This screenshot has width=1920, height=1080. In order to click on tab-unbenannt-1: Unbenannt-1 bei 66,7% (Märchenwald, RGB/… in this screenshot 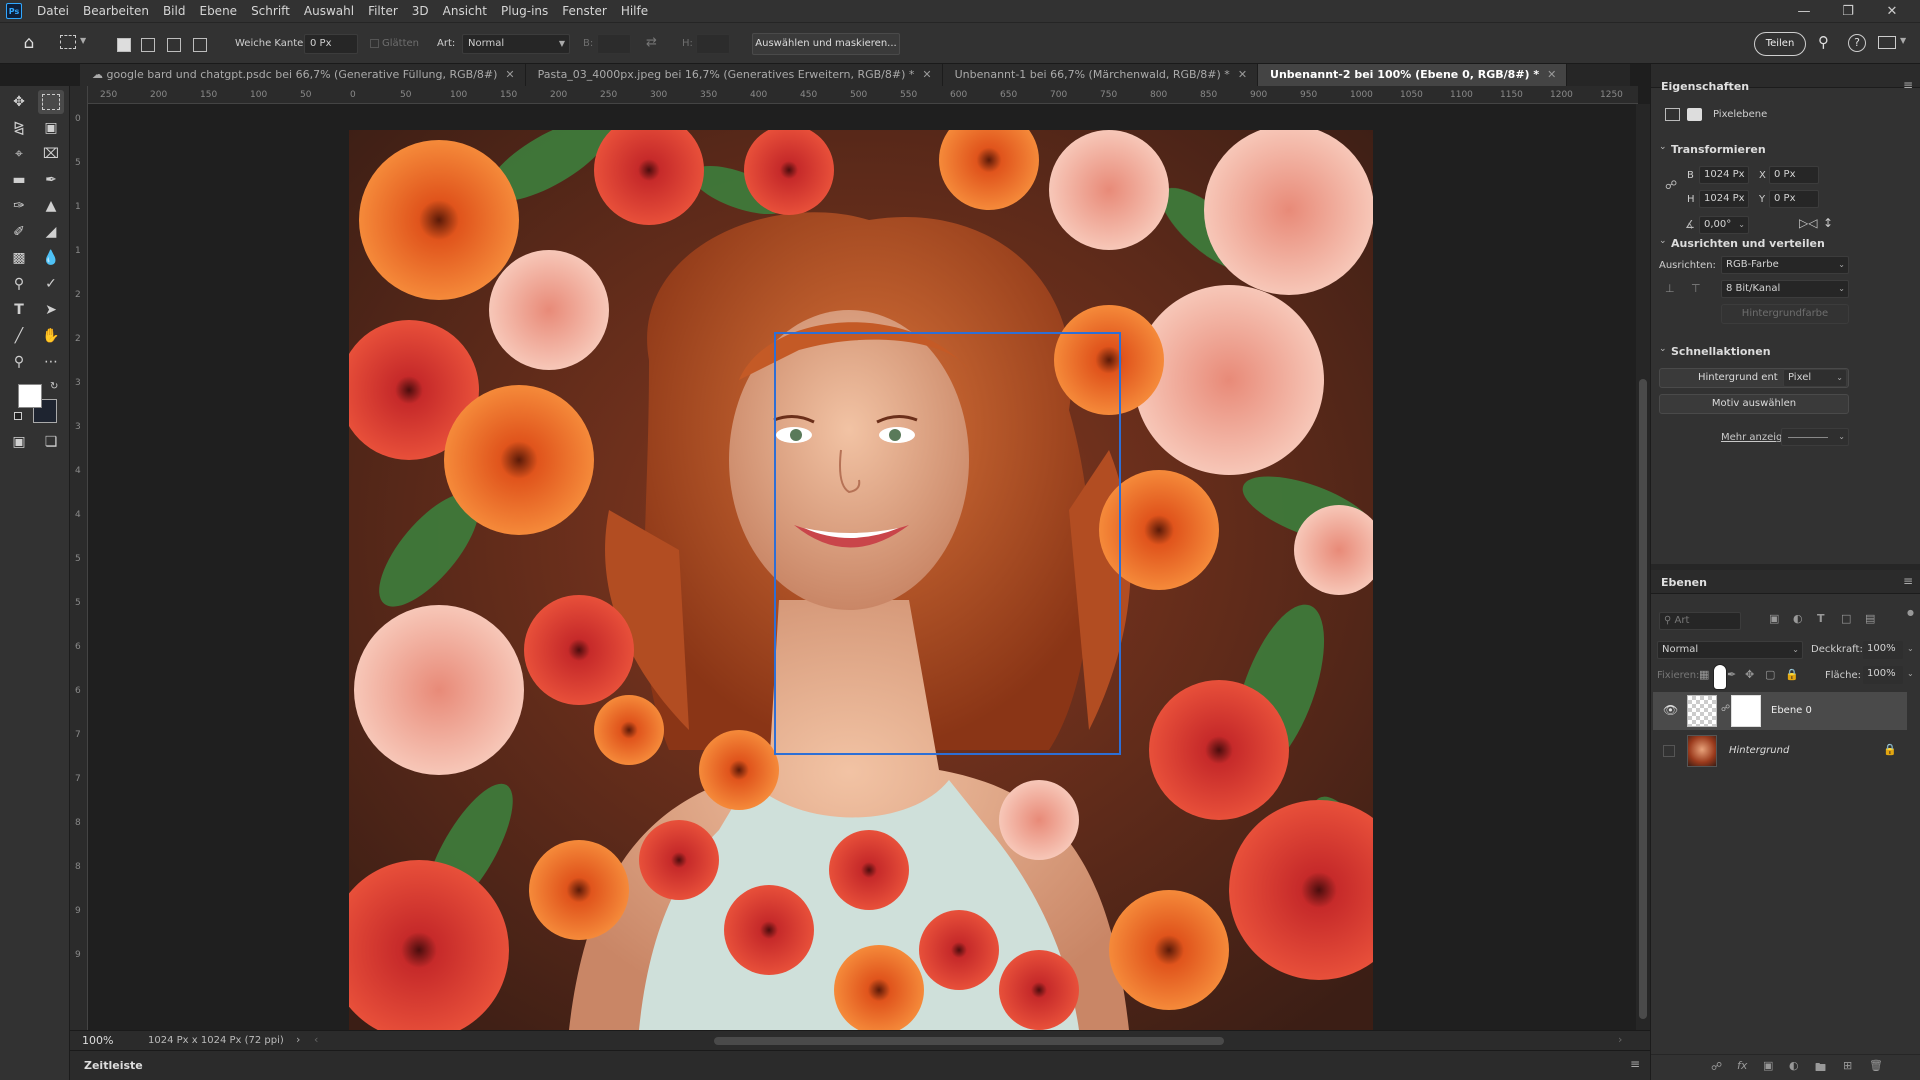, I will do `click(1100, 75)`.